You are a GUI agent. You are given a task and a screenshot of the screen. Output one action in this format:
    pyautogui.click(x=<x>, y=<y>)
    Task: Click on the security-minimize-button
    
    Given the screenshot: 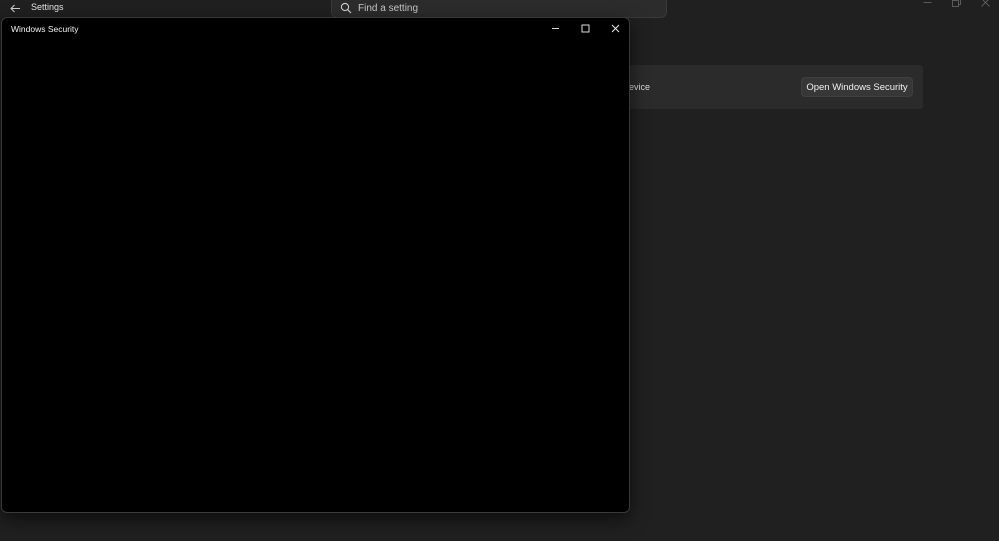 What is the action you would take?
    pyautogui.click(x=555, y=28)
    